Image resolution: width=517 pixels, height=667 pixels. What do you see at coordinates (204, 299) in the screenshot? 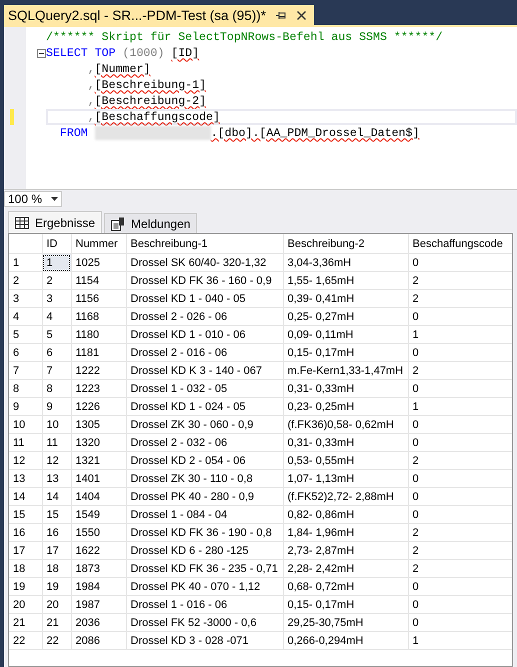
I see `table-cell: Drossel KD 1 - 040 - 05` at bounding box center [204, 299].